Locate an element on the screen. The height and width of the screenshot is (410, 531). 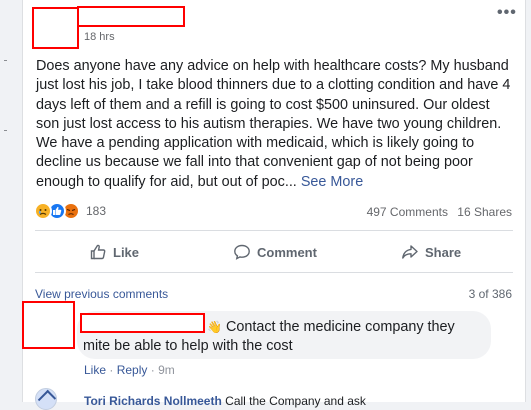
commenter-name-redacted is located at coordinates (142, 323).